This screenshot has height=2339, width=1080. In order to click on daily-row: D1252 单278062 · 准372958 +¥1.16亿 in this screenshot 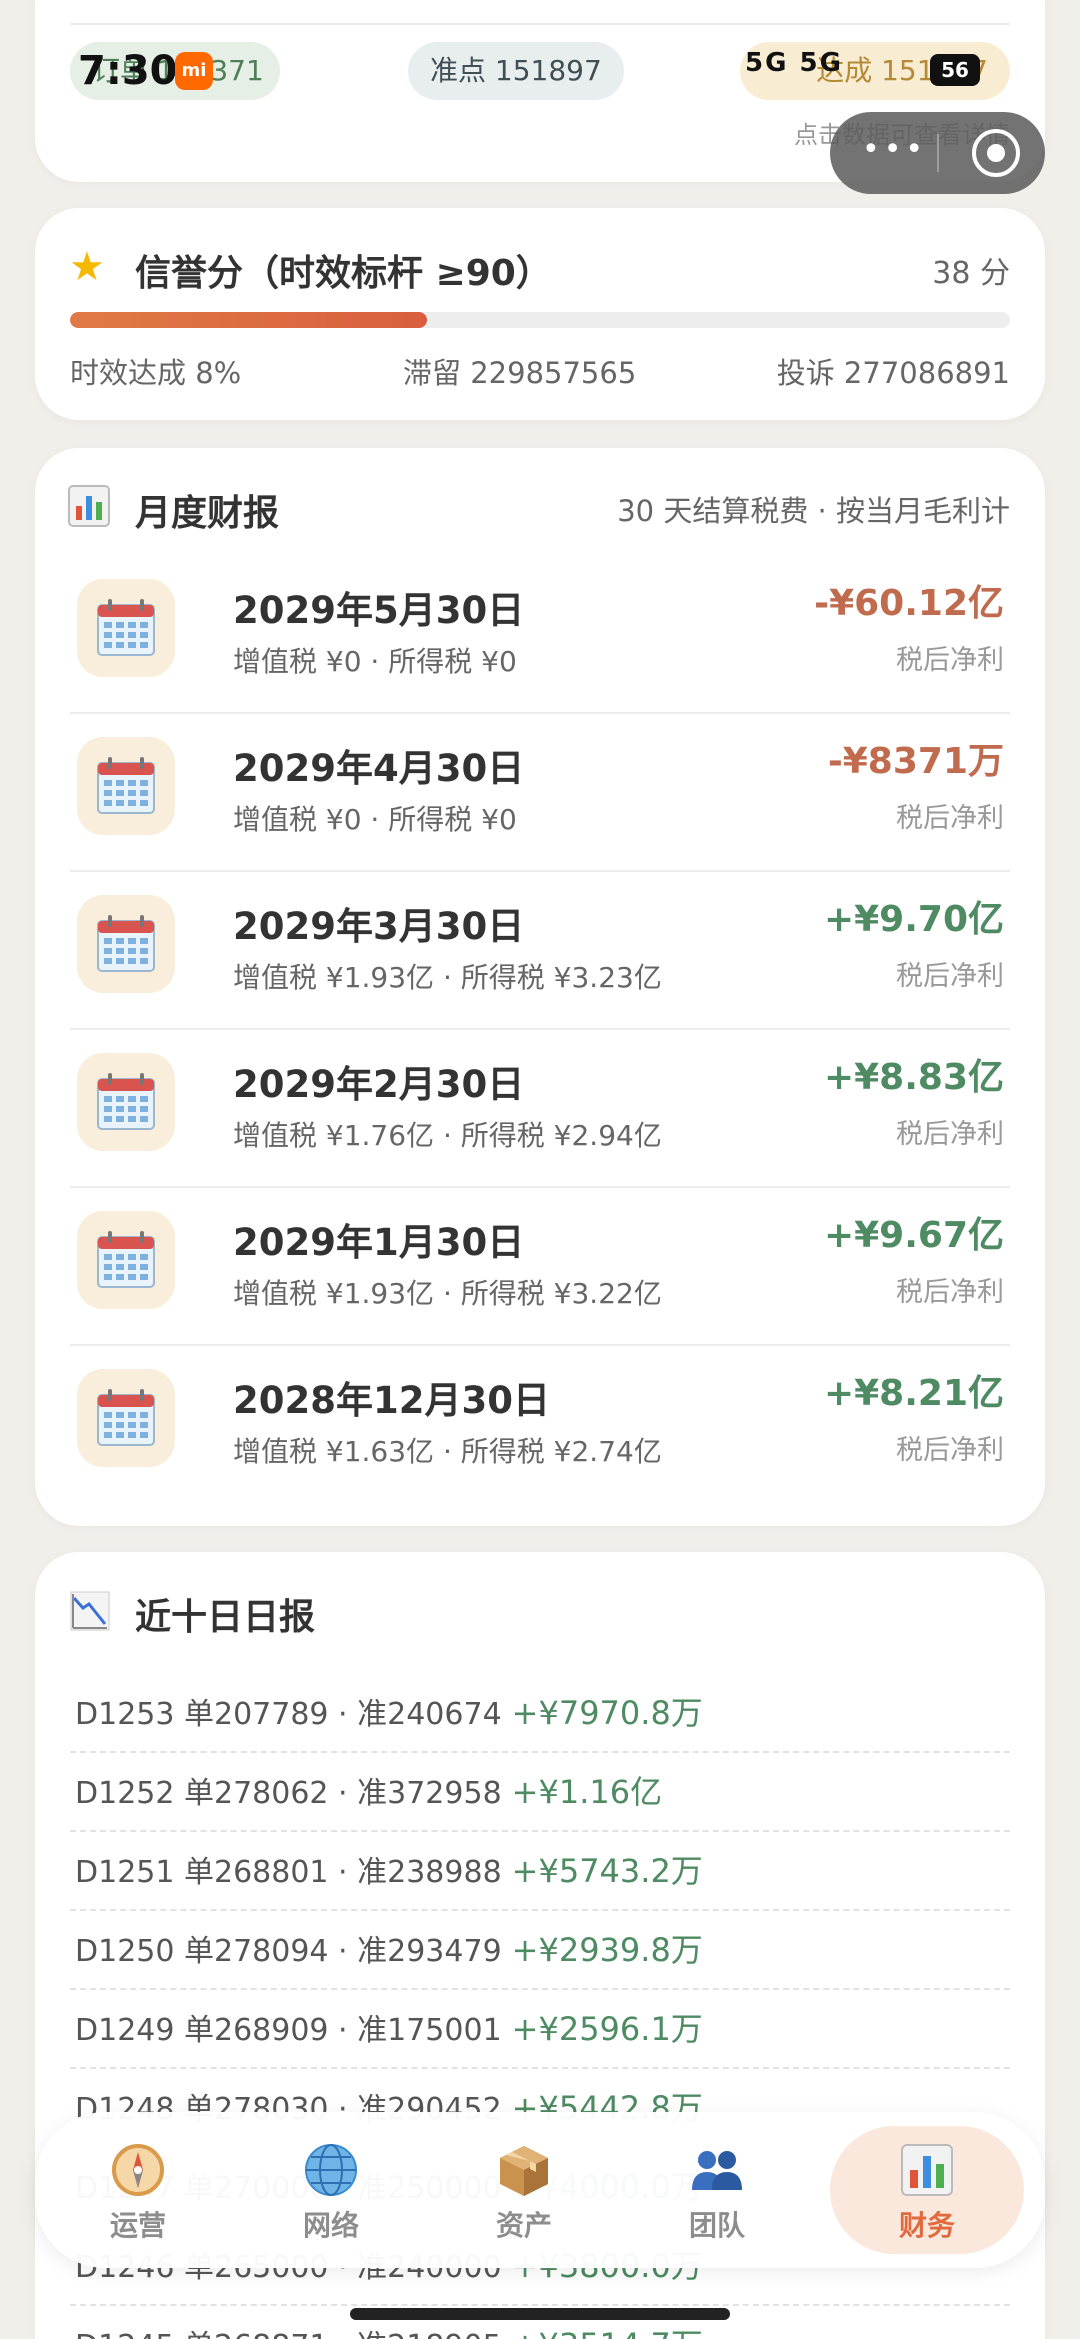, I will do `click(540, 1792)`.